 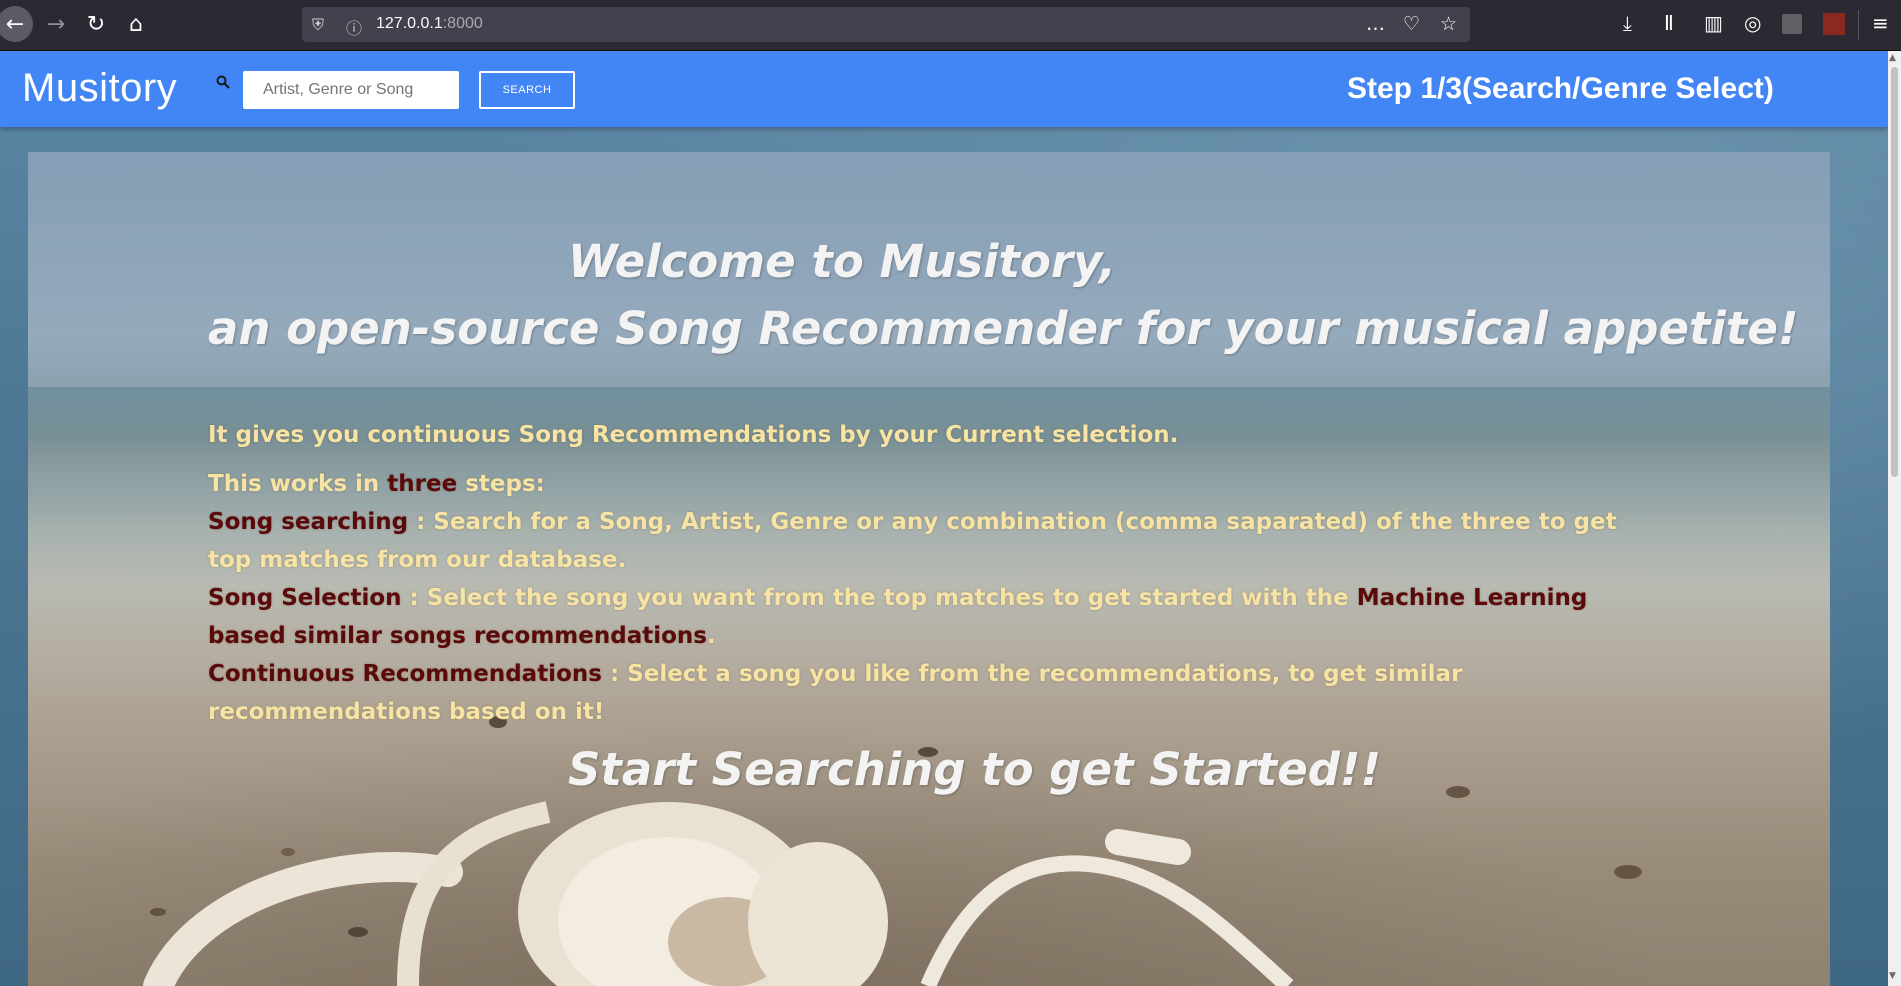 What do you see at coordinates (501, 484) in the screenshot?
I see `steps-intro-suffix: steps:` at bounding box center [501, 484].